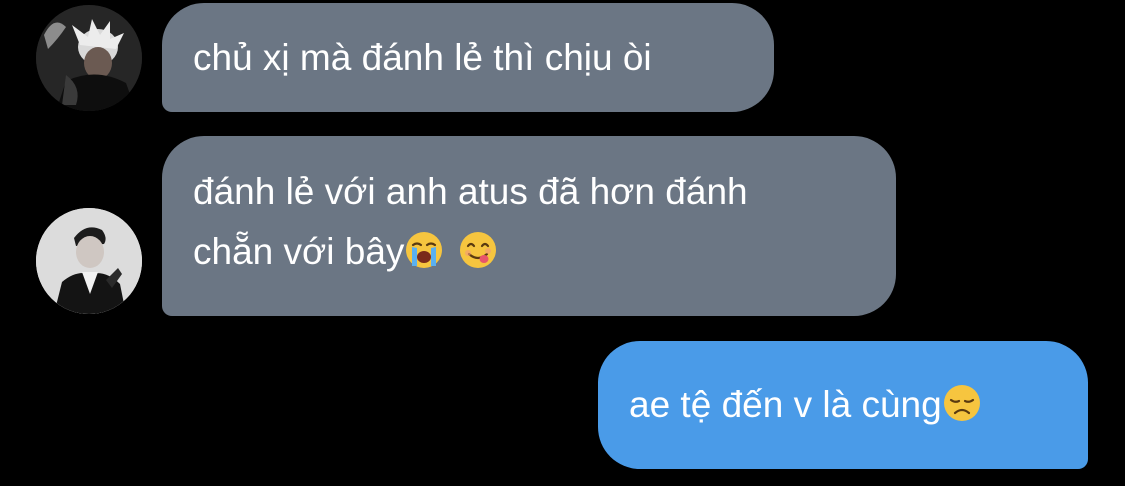  Describe the element at coordinates (422, 57) in the screenshot. I see `message-text: chủ xị mà đánh lẻ thì chịu òi` at that location.